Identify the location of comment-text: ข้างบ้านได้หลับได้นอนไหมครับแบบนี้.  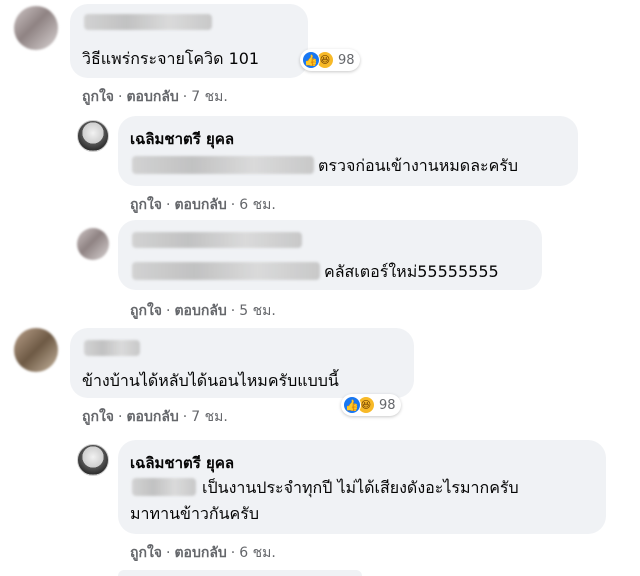
(210, 380).